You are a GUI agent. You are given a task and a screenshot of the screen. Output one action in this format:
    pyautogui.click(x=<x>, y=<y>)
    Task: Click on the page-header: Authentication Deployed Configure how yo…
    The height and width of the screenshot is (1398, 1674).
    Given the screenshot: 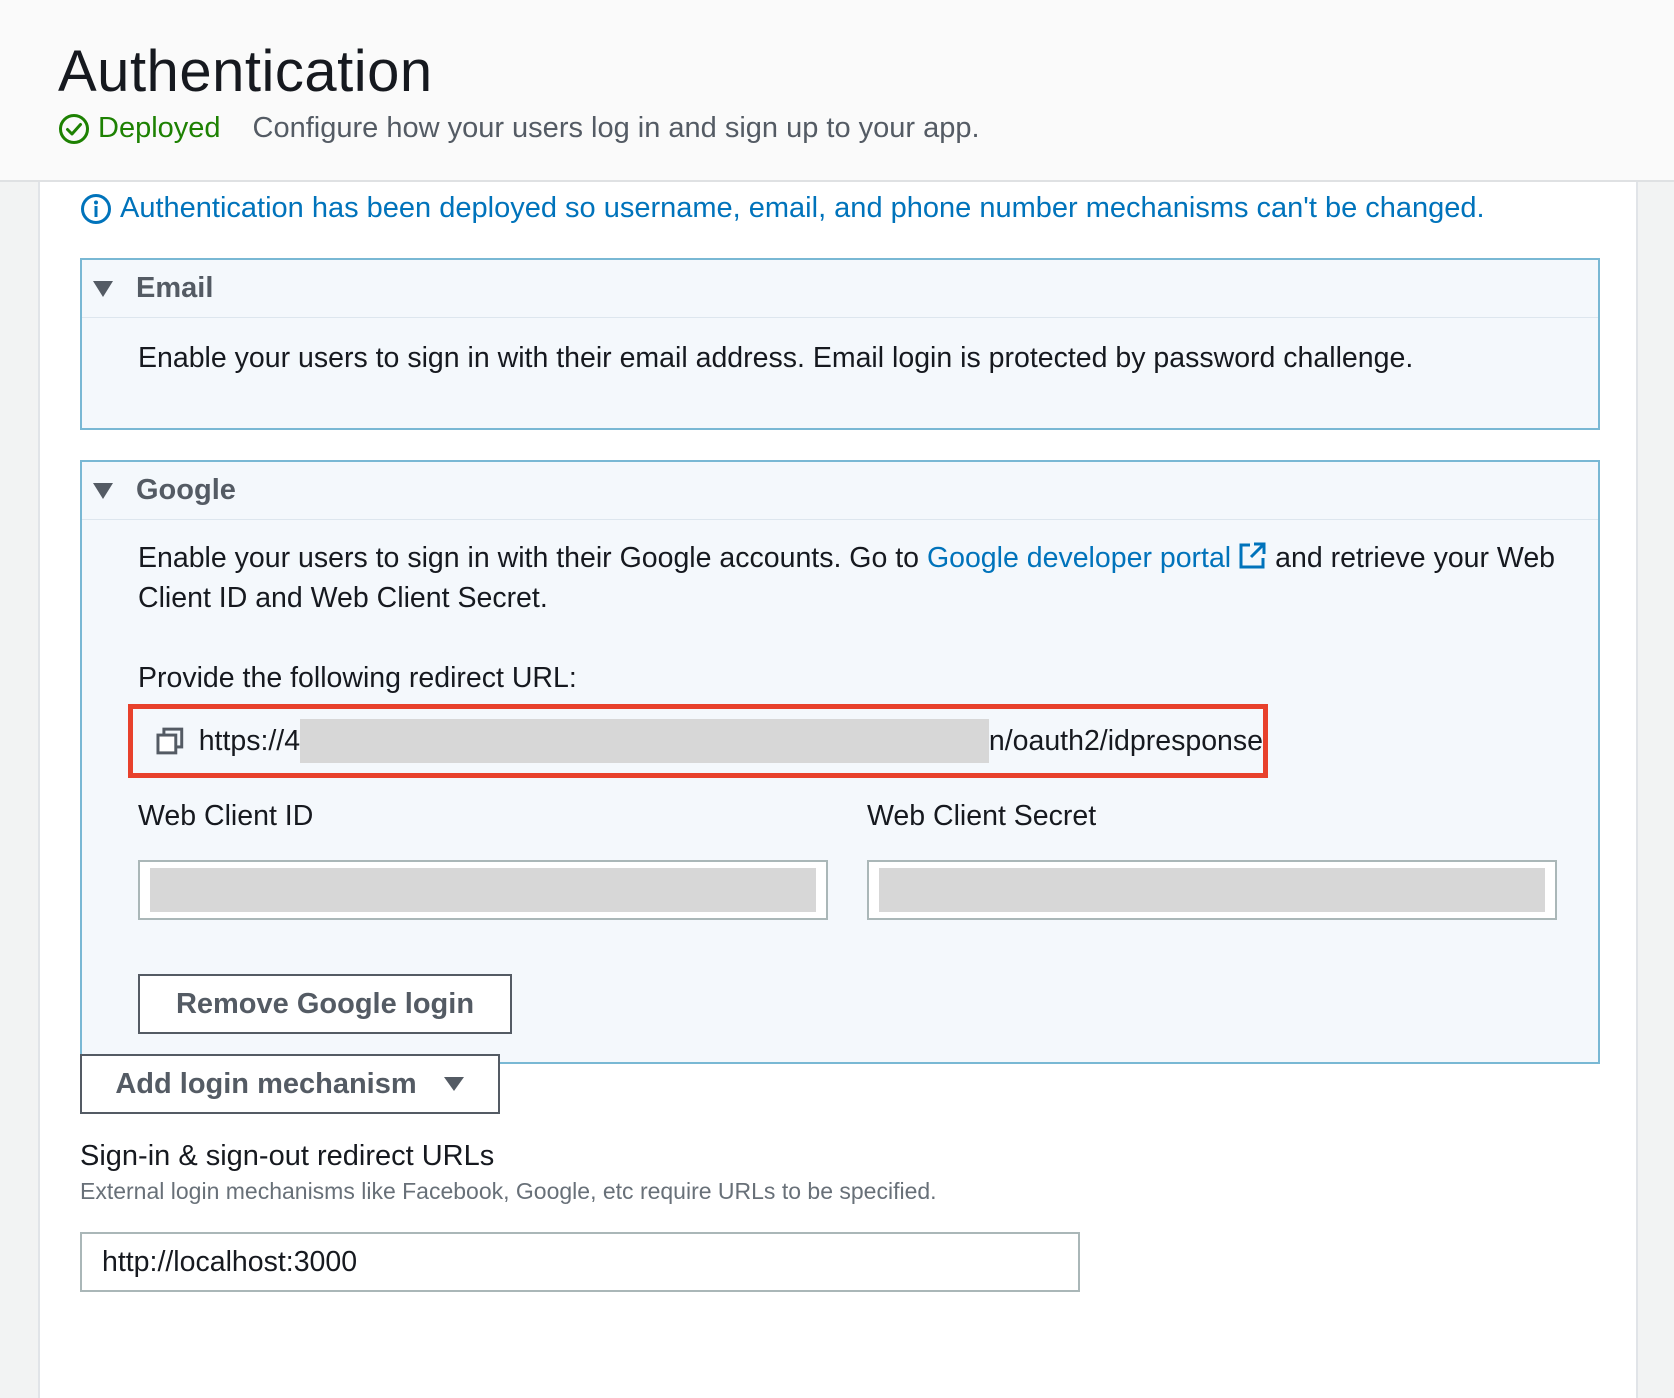 What is the action you would take?
    pyautogui.click(x=837, y=91)
    